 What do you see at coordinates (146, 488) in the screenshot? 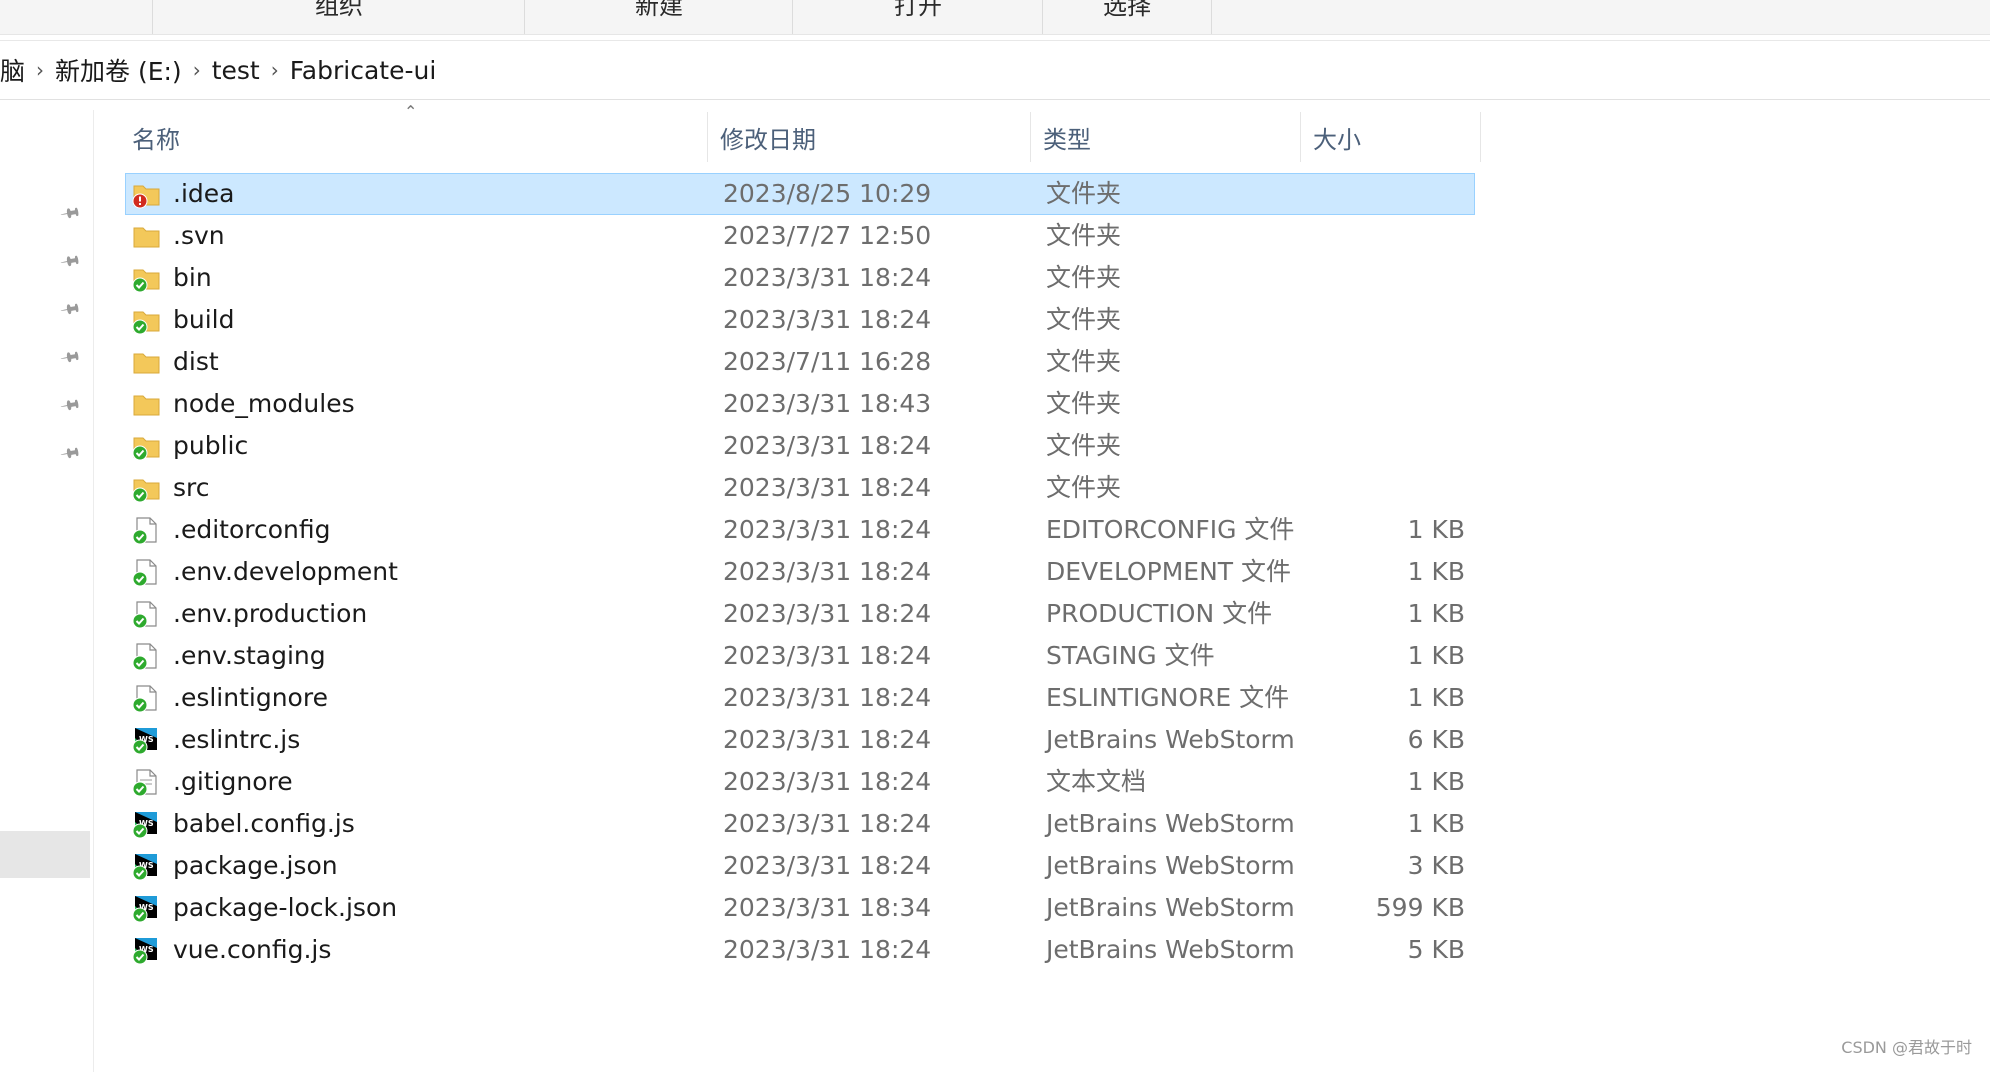
I see `folder-synced-icon` at bounding box center [146, 488].